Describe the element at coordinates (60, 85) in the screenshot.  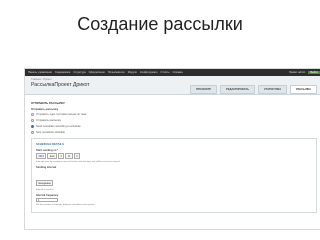
I see `page-title: РассылкаПроект Дрикот` at that location.